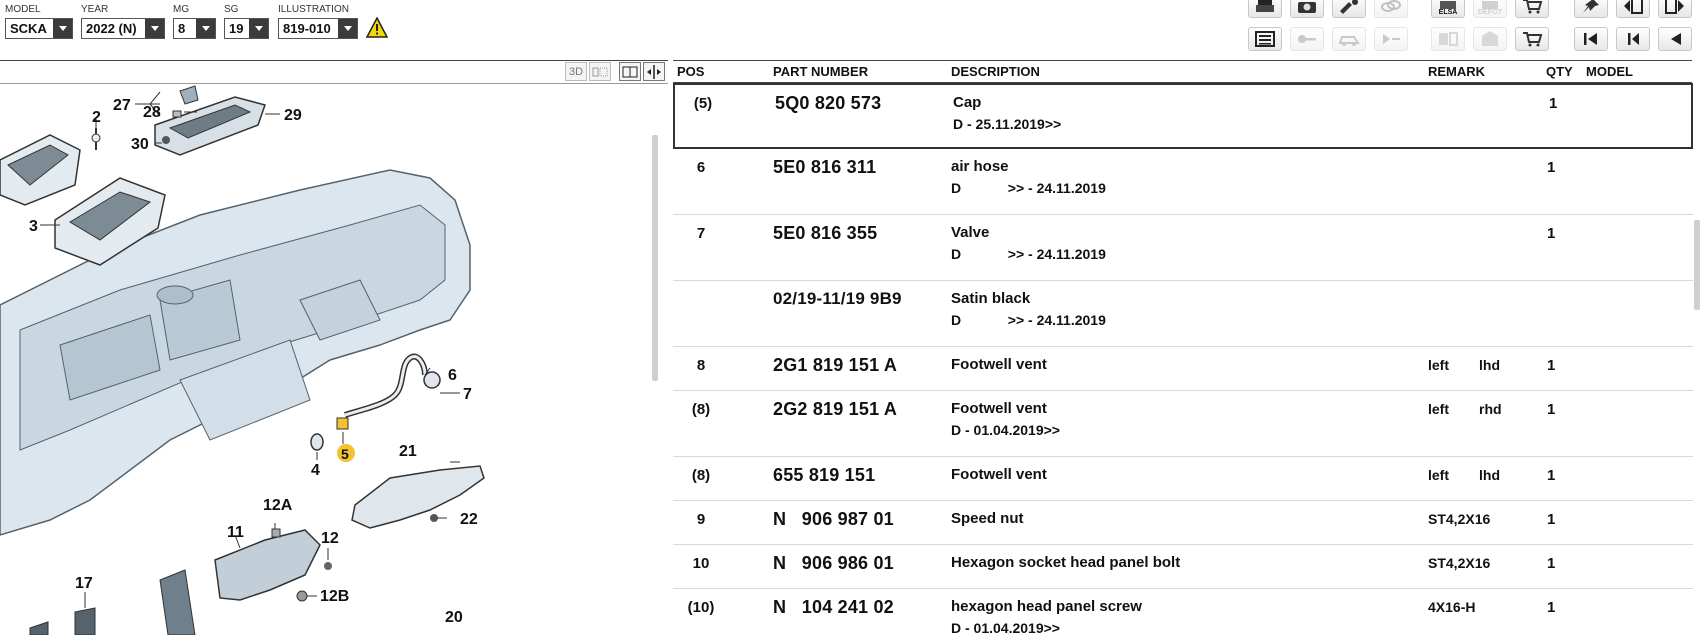 This screenshot has height=636, width=1702. I want to click on header-description: DESCRIPTION, so click(995, 71).